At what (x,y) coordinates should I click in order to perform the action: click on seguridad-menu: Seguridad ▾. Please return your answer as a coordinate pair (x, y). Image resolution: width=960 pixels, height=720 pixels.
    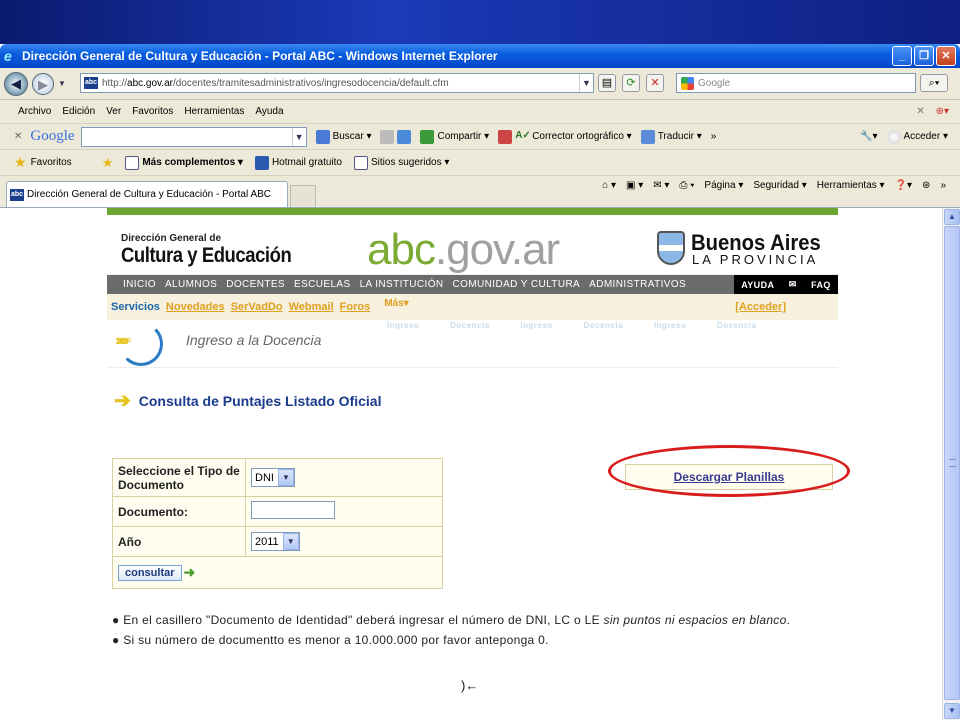
    Looking at the image, I should click on (779, 185).